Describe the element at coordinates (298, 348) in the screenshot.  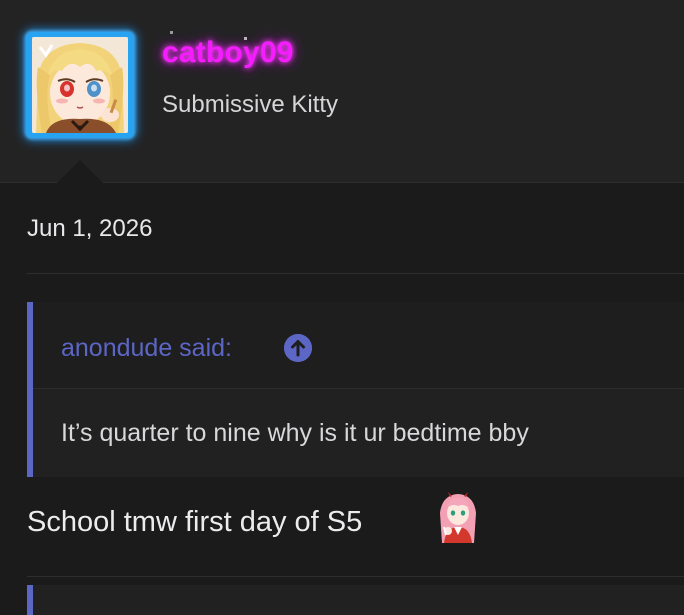
I see `arrow-up-circle-icon` at that location.